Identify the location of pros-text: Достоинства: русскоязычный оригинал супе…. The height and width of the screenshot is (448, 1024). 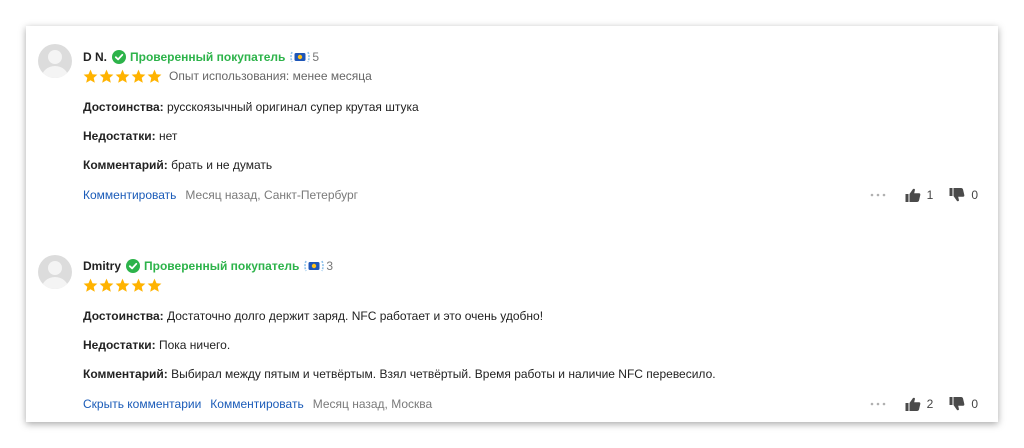
(251, 107).